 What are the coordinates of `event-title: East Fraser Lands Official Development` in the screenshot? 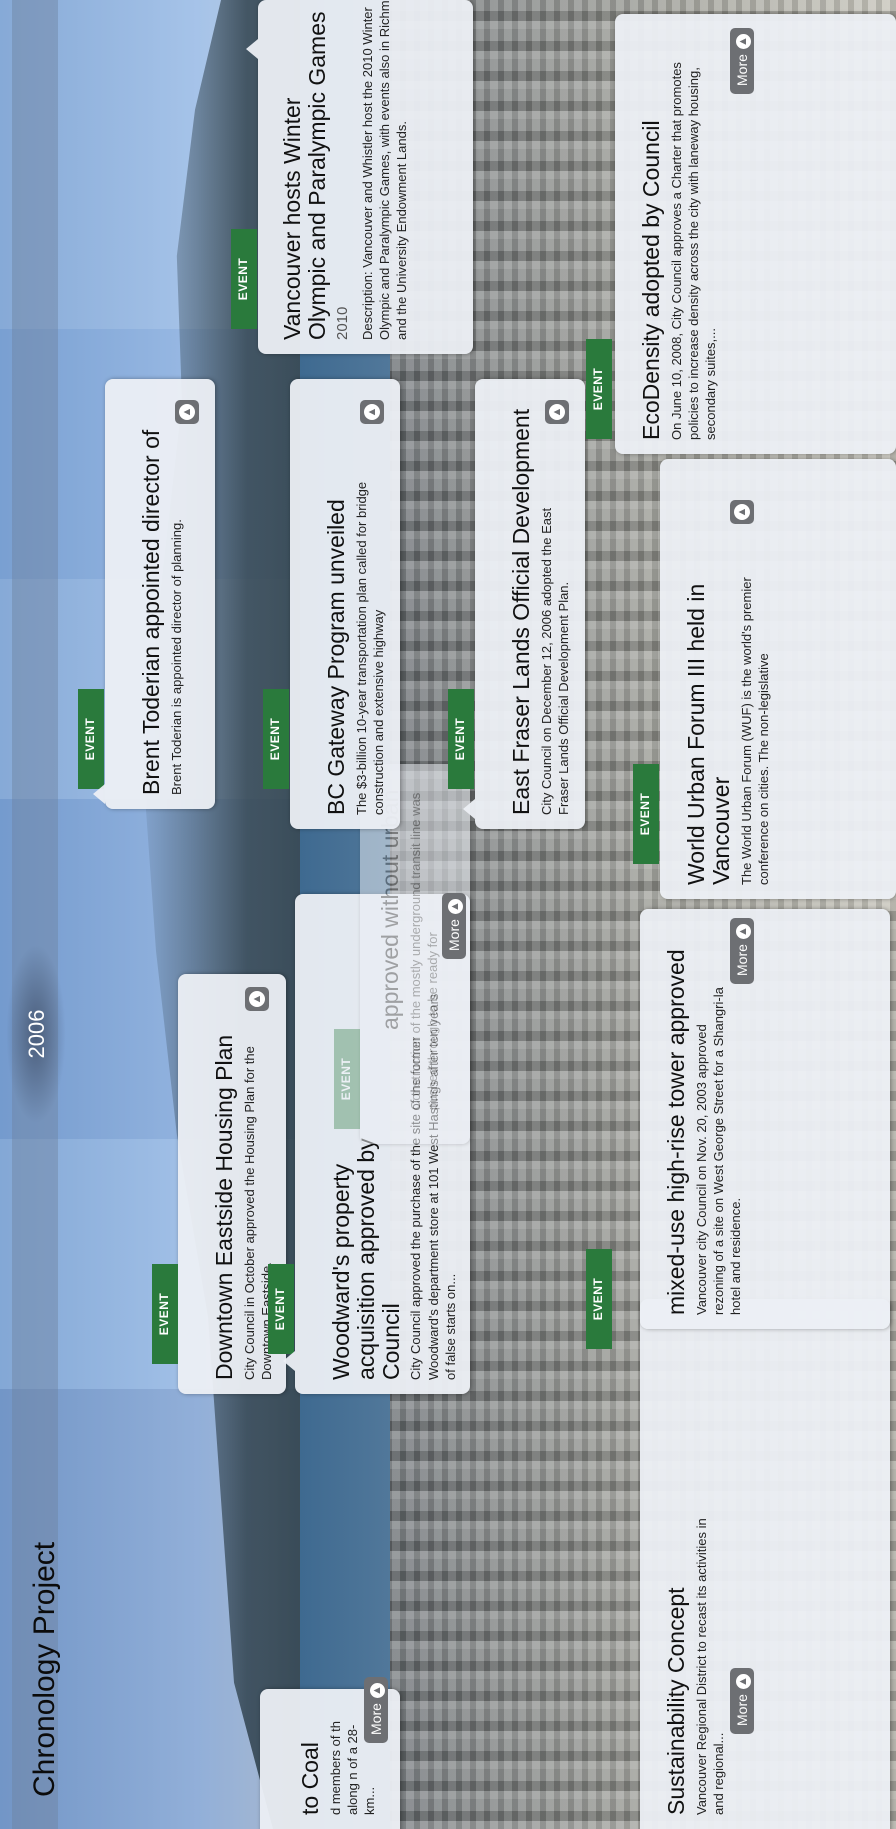 It's located at (521, 611).